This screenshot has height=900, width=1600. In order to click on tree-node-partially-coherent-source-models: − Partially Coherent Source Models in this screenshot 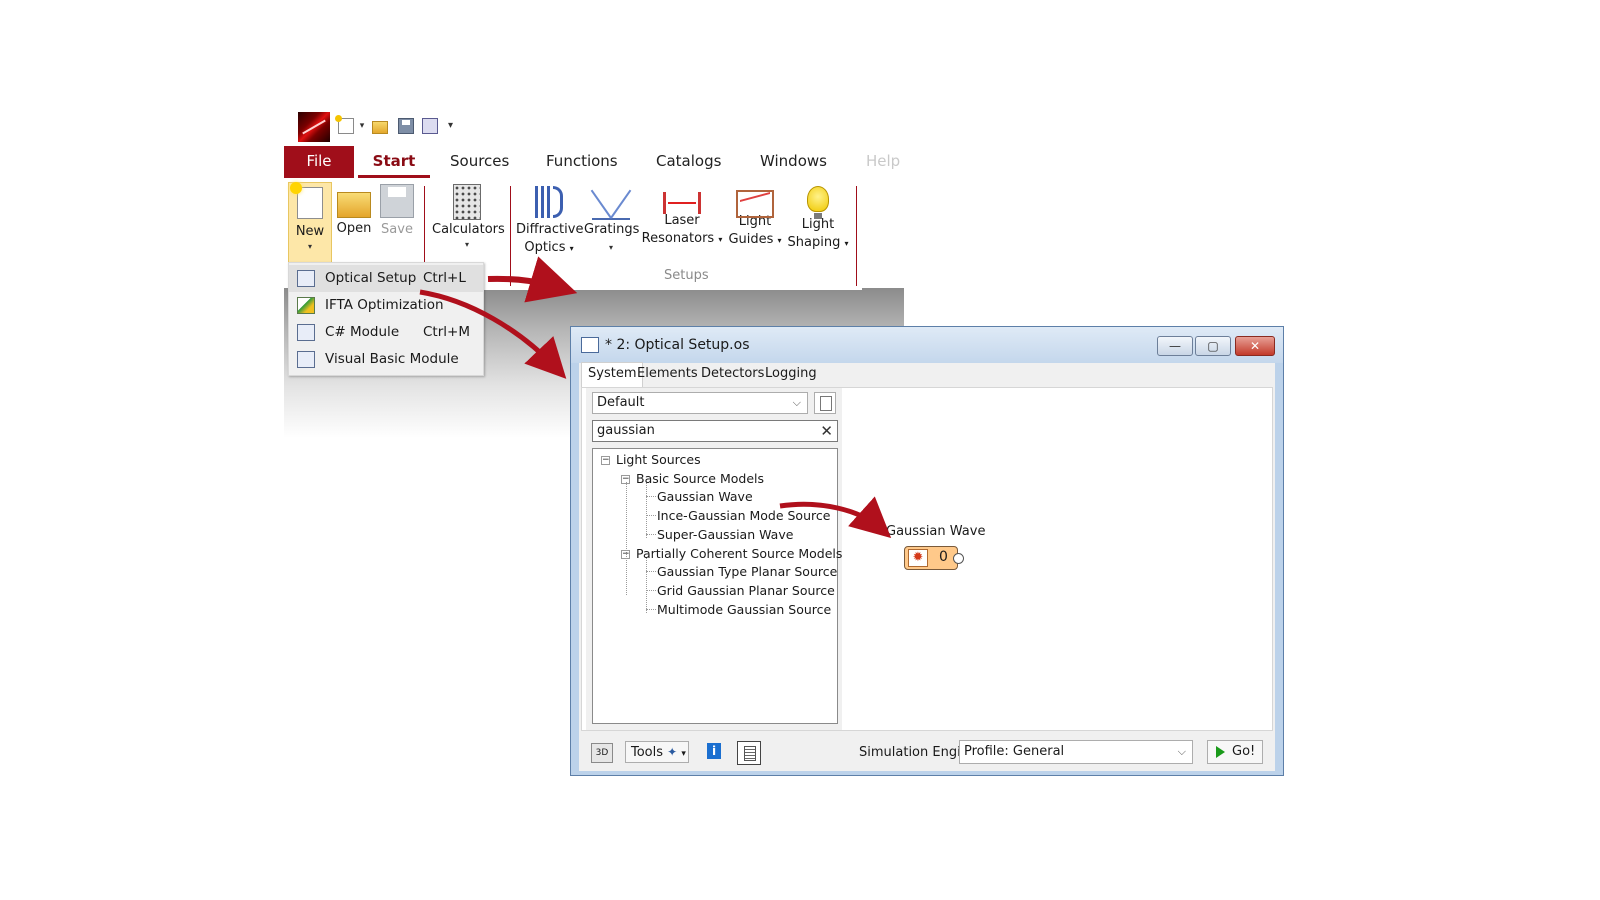, I will do `click(731, 554)`.